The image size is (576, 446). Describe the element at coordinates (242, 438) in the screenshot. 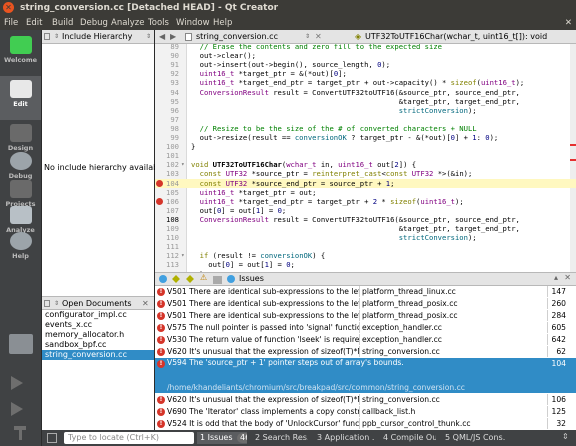

I see `issue-count-badge: 461` at that location.